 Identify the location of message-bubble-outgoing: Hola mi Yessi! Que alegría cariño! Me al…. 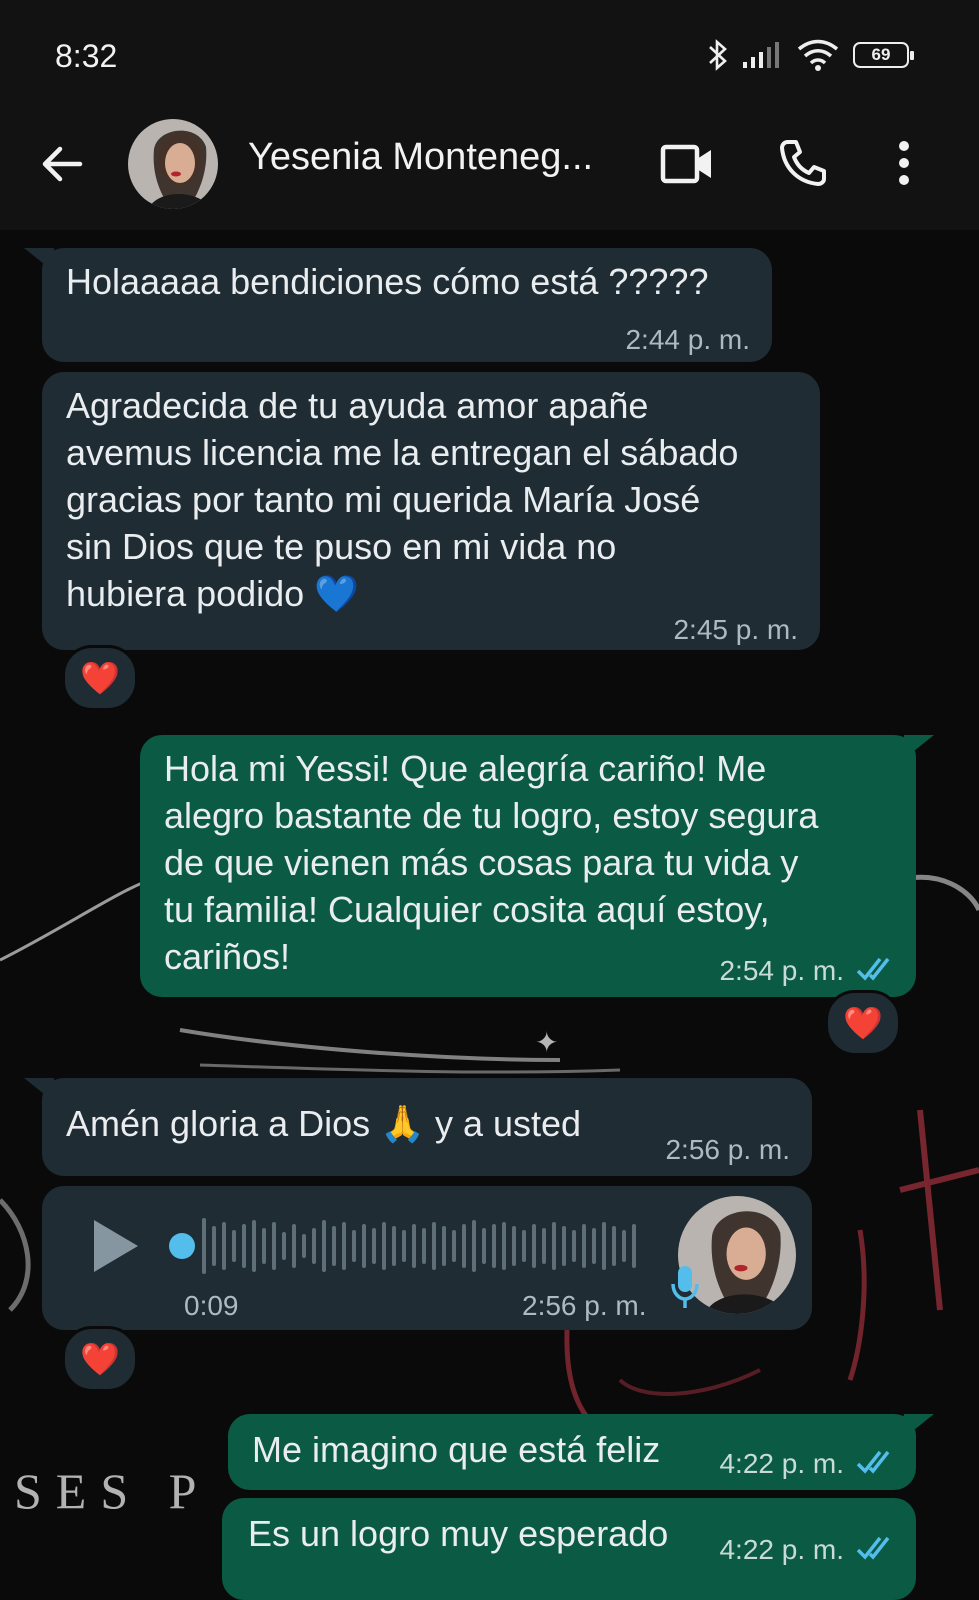
(537, 866).